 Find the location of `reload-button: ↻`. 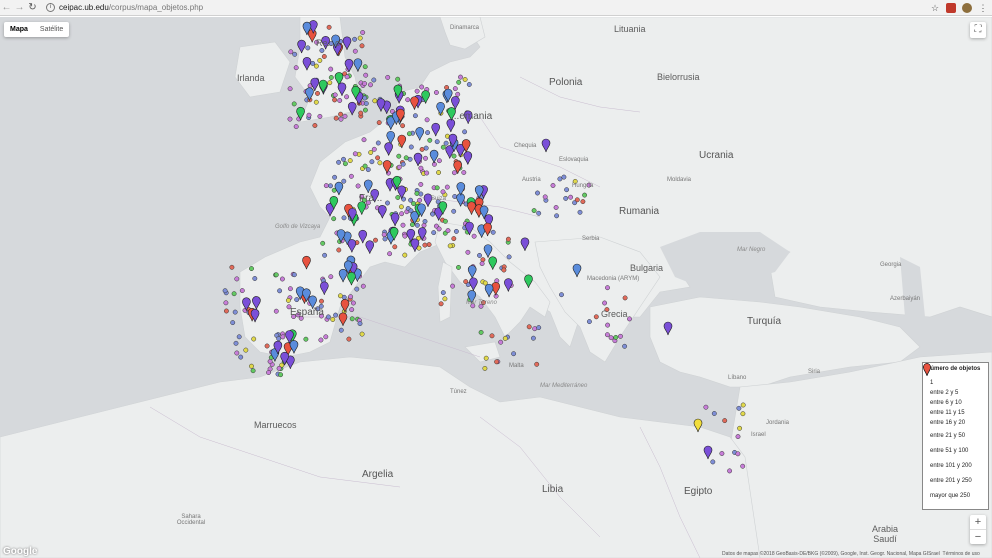

reload-button: ↻ is located at coordinates (32, 8).